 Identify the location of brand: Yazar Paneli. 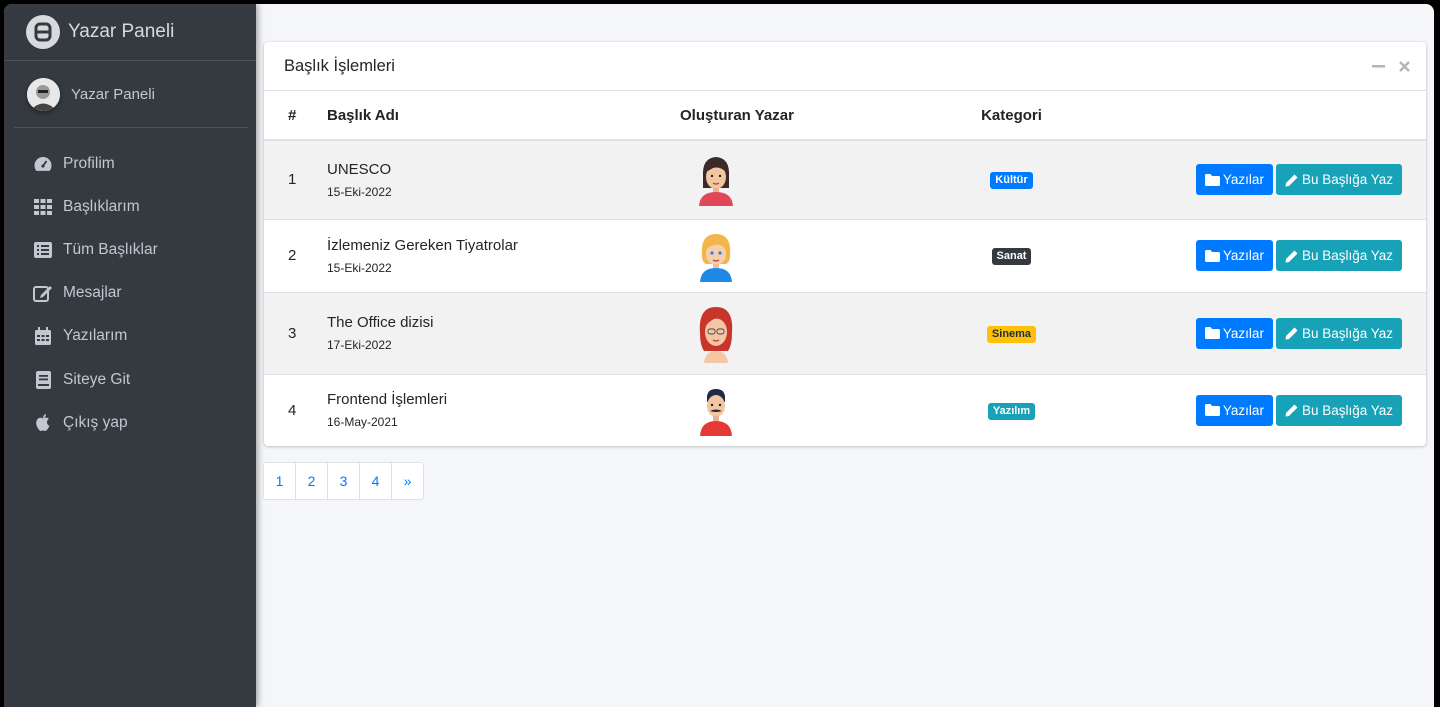
(130, 32).